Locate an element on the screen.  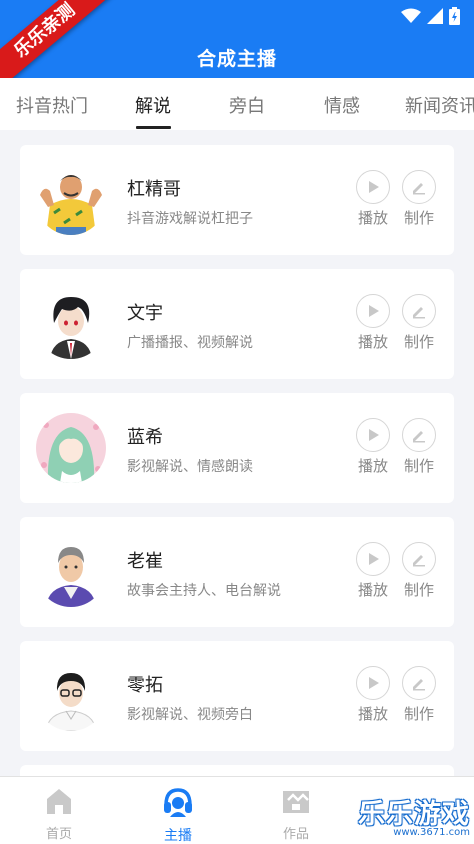
tab-news: 新闻资讯 is located at coordinates (439, 105).